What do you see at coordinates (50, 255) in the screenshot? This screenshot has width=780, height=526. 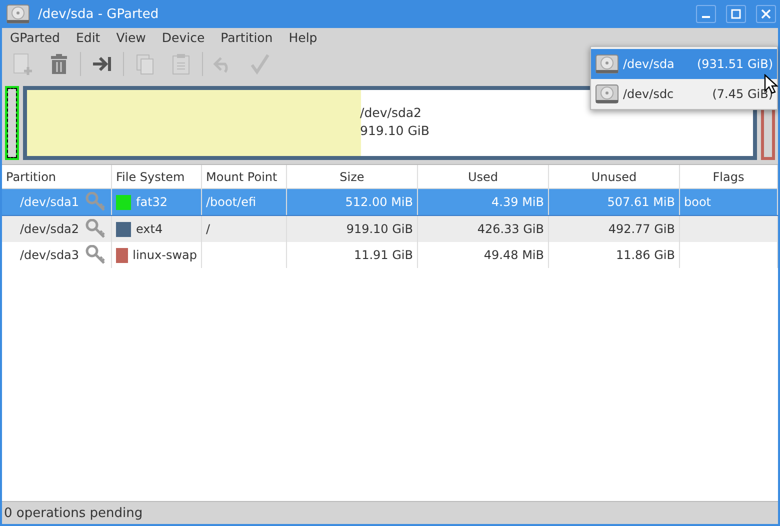 I see `table-cell: /dev/sda3` at bounding box center [50, 255].